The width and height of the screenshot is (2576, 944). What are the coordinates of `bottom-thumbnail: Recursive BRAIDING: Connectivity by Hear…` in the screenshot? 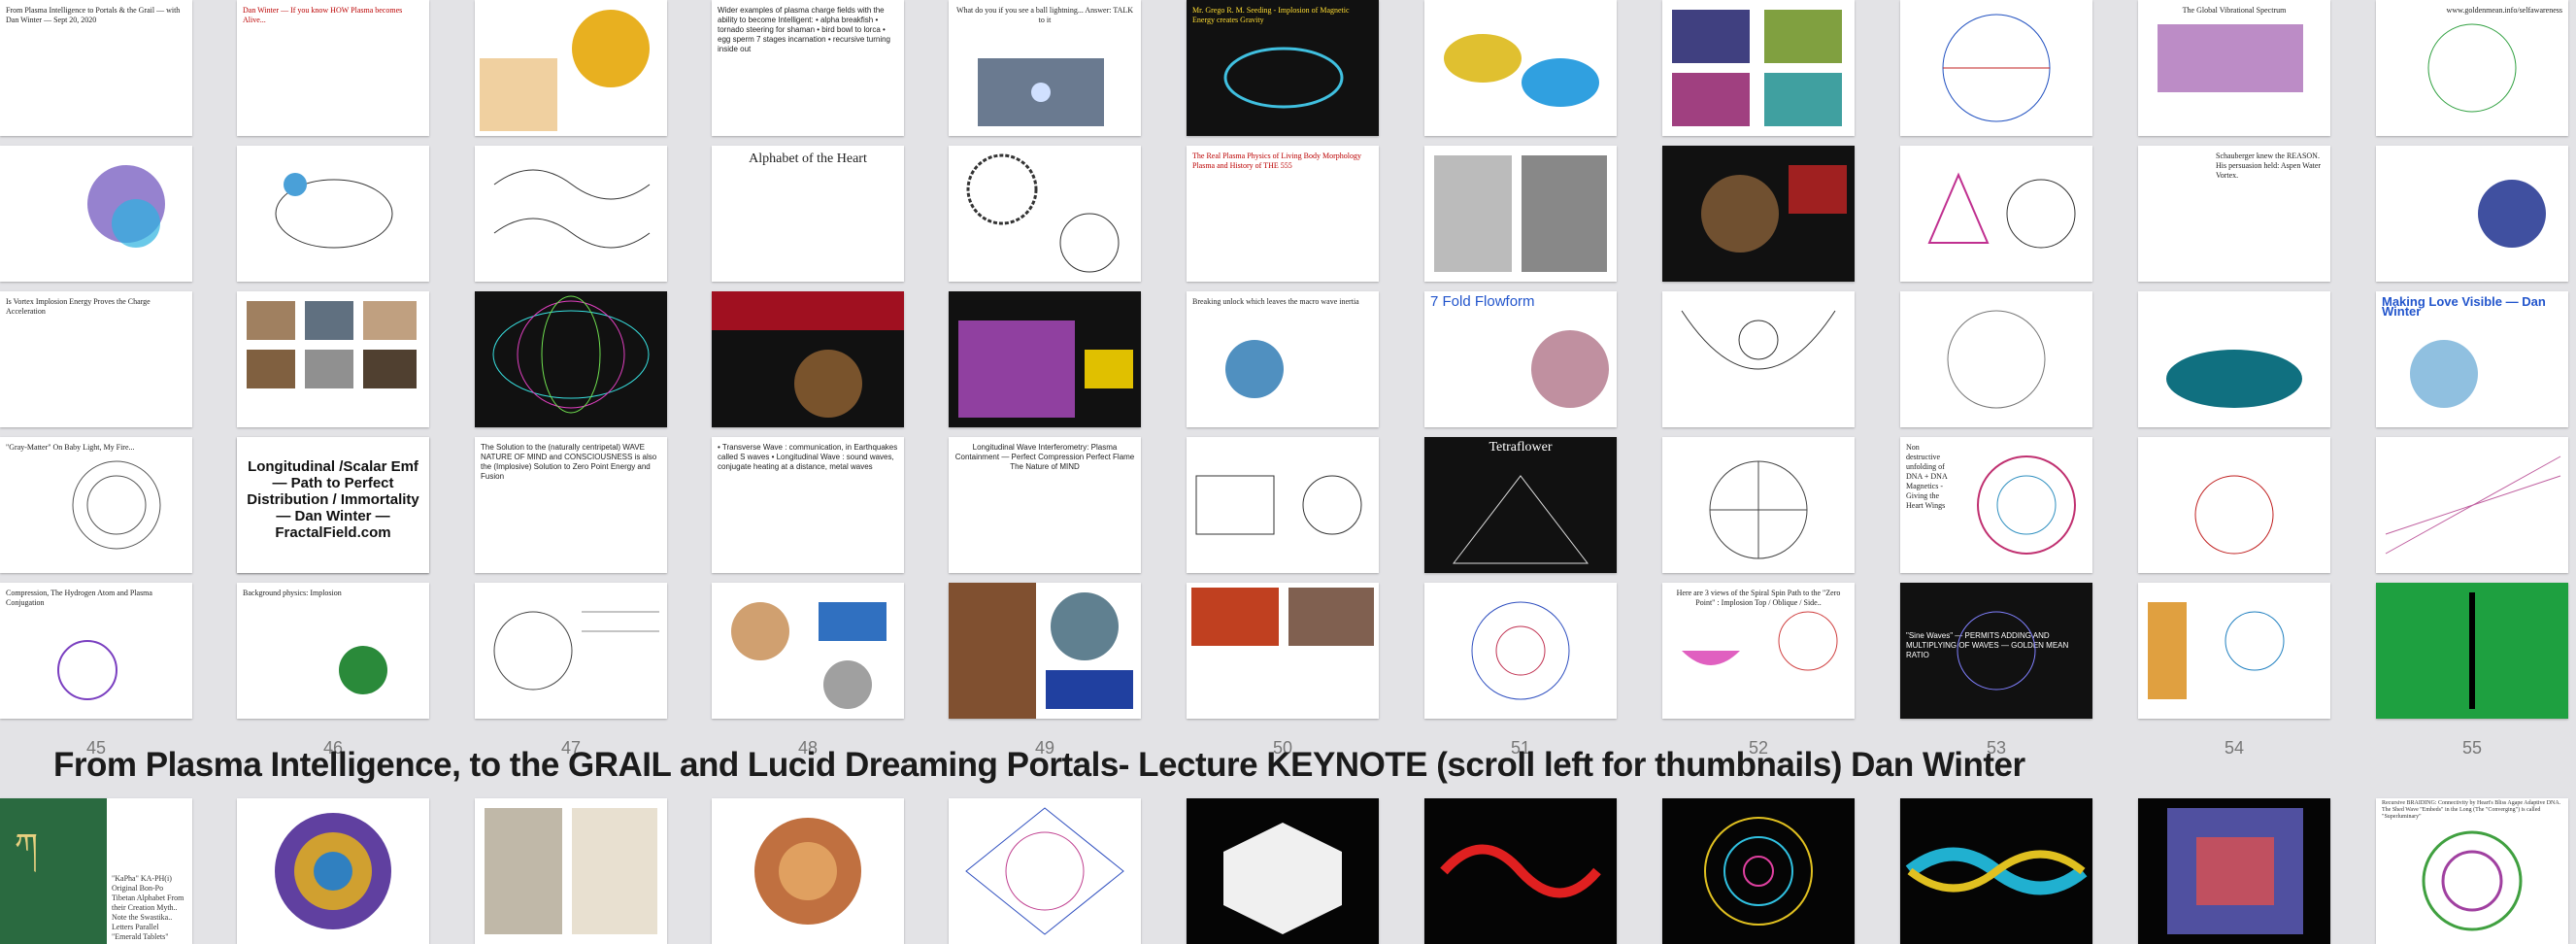 It's located at (2472, 871).